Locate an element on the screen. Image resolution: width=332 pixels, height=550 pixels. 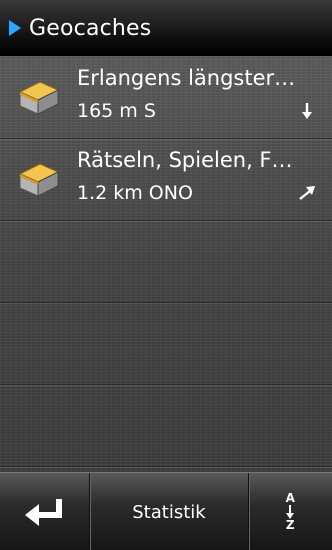
title-arrow-icon is located at coordinates (15, 28).